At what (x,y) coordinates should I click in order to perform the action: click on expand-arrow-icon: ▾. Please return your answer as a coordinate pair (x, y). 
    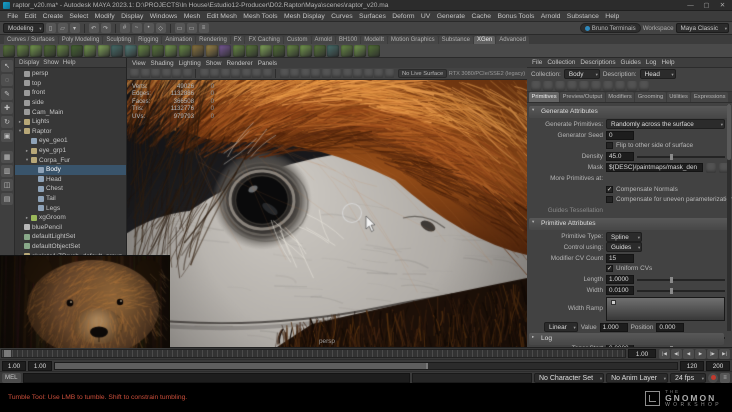
    Looking at the image, I should click on (20, 131).